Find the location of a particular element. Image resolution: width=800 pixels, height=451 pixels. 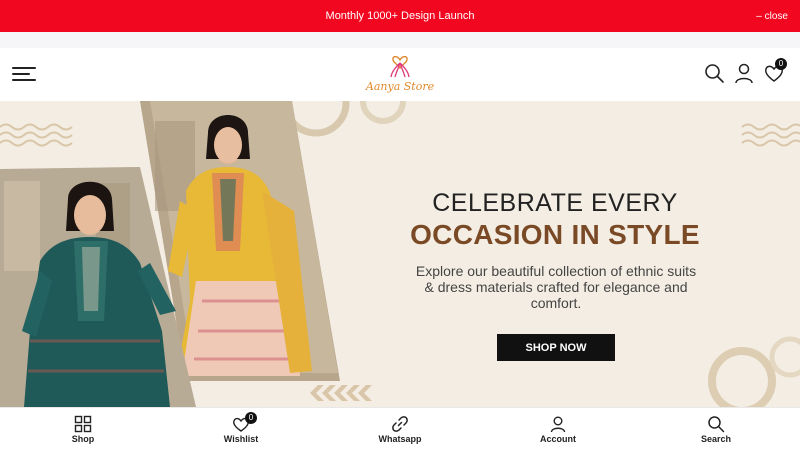

logo-mark-icon is located at coordinates (400, 66).